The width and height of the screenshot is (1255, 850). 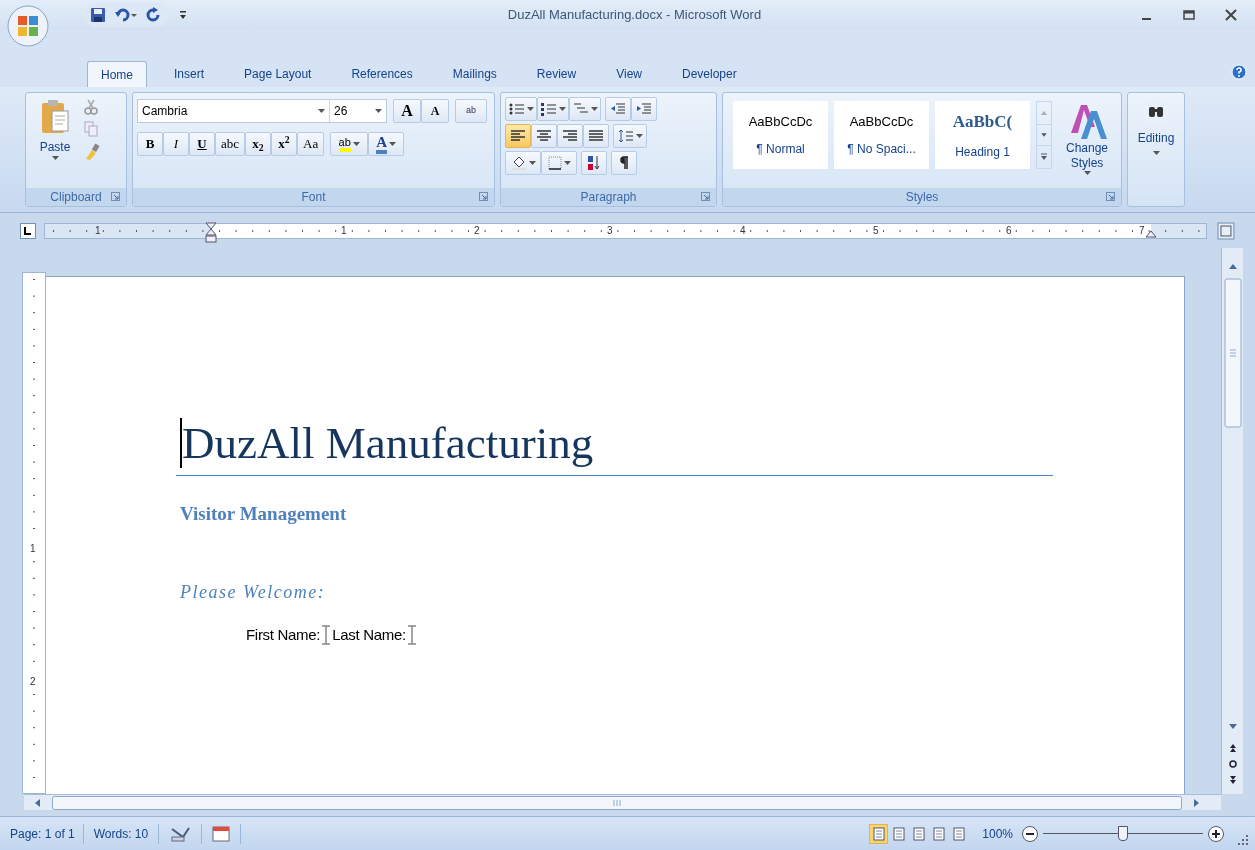 What do you see at coordinates (386, 144) in the screenshot?
I see `font-color-button: A` at bounding box center [386, 144].